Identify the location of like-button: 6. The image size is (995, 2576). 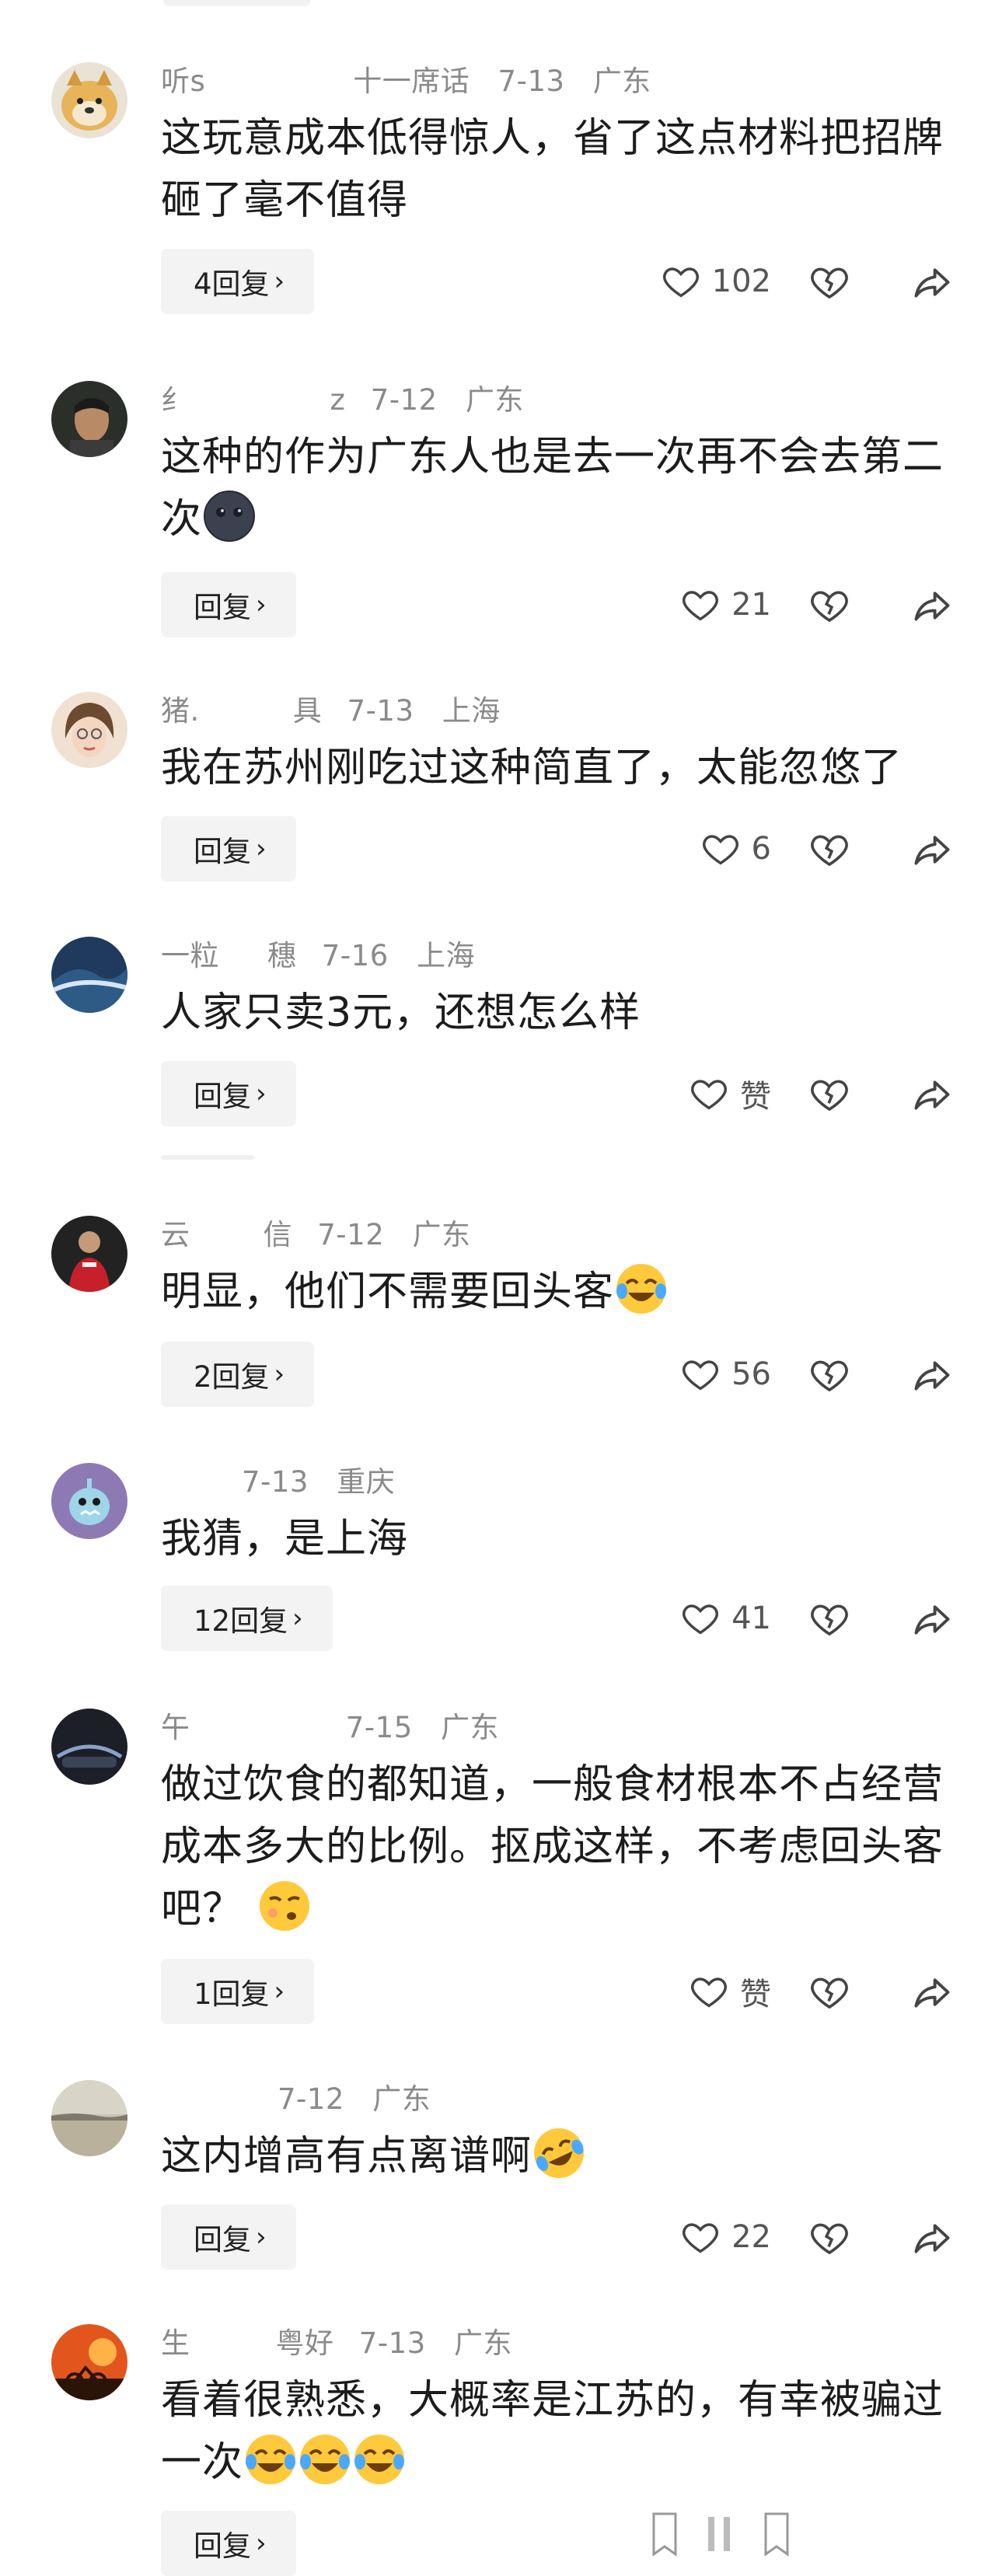
(735, 849).